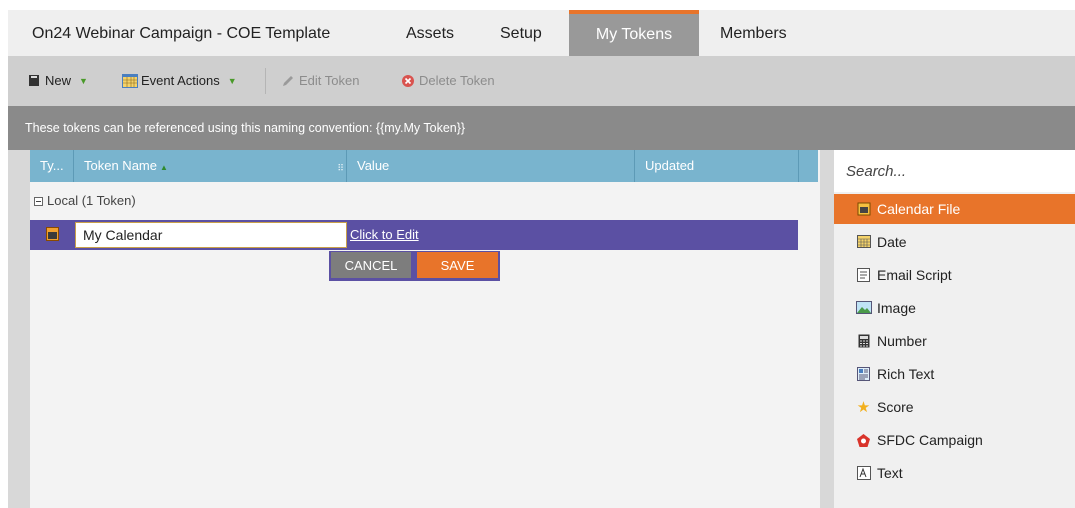 This screenshot has height=508, width=1075. I want to click on new-button-label: New, so click(58, 80).